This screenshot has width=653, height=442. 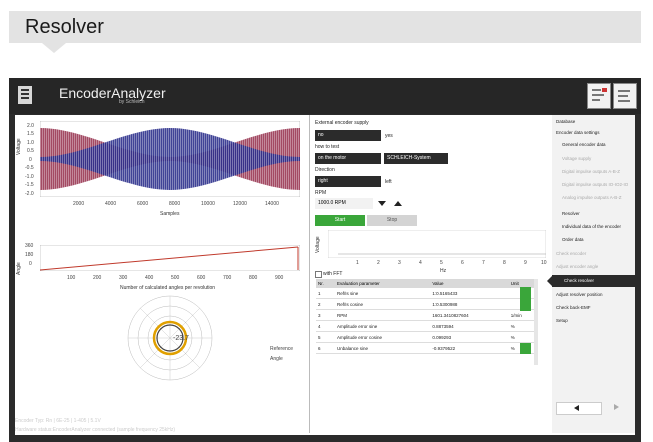 What do you see at coordinates (344, 203) in the screenshot?
I see `rpm-input: 1000.0 RPM` at bounding box center [344, 203].